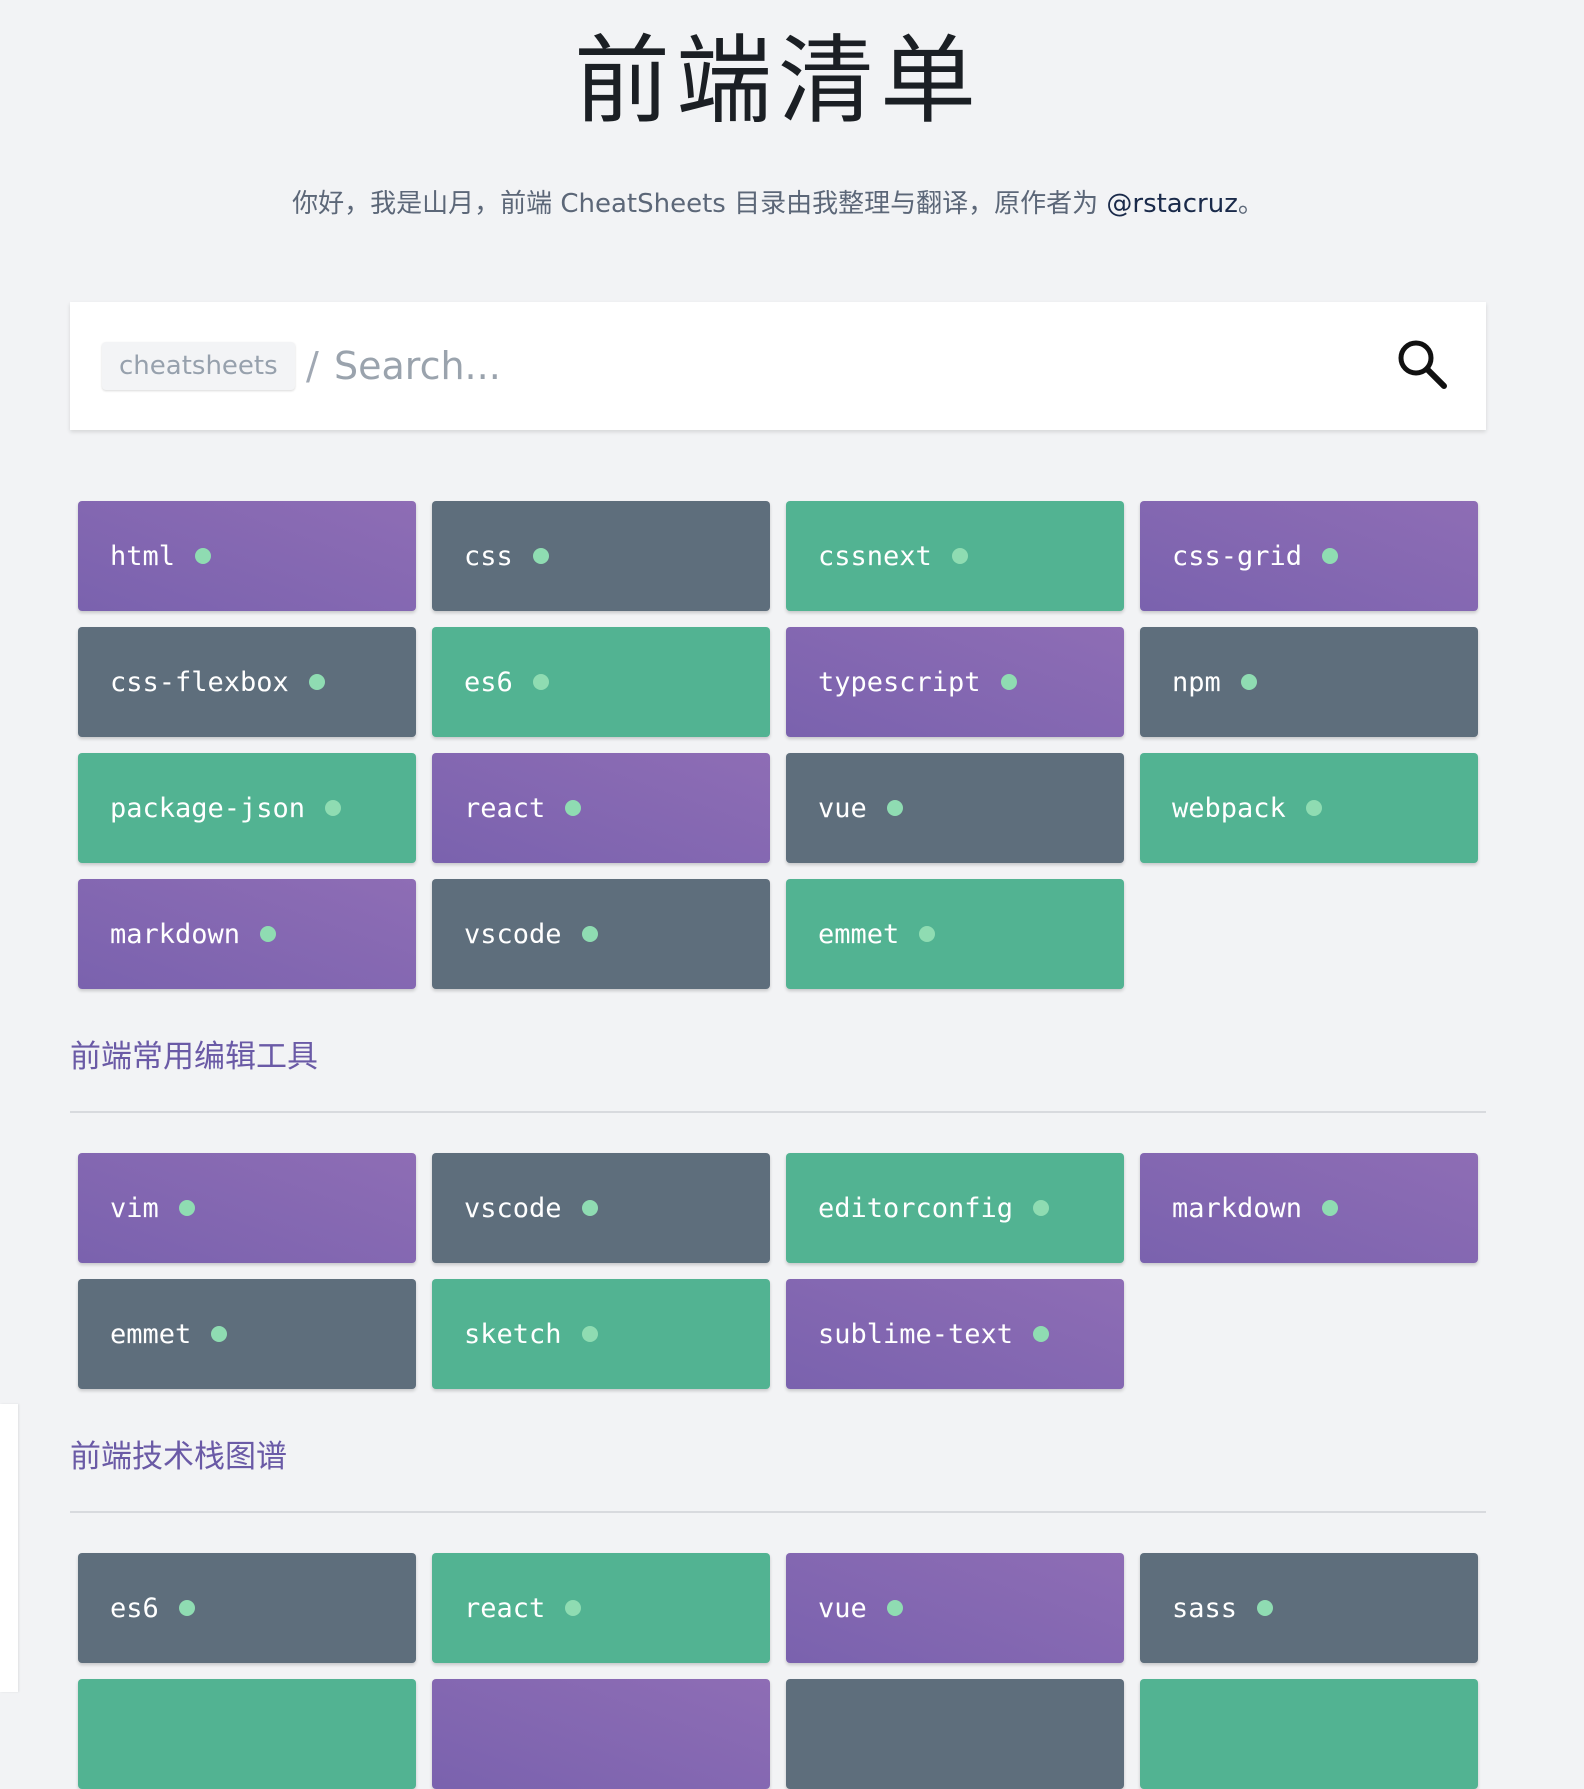 The width and height of the screenshot is (1584, 1789). I want to click on subtitle-text: 你好，我是山月，前端 CheatSheets 目录由我整理与翻译，原作者为, so click(699, 204).